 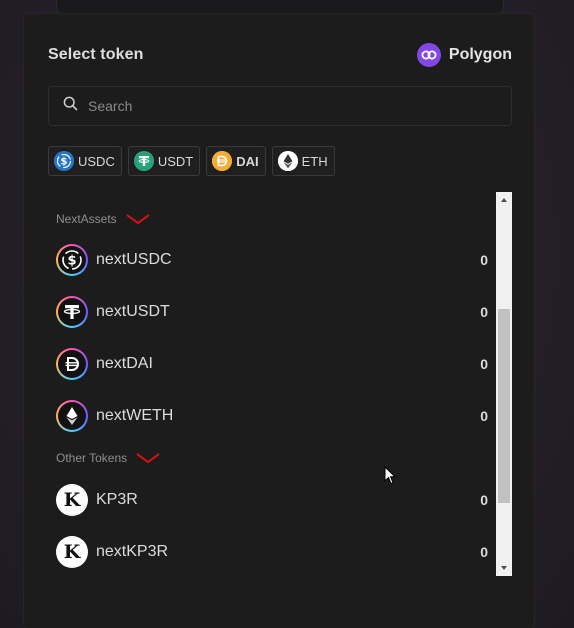 I want to click on token-row-nextdai: nextDAI 0, so click(x=276, y=364).